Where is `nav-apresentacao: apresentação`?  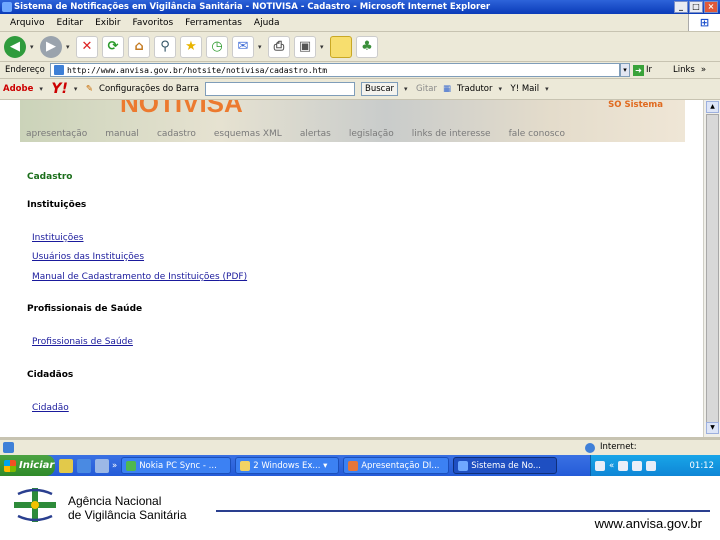
nav-apresentacao: apresentação is located at coordinates (56, 135).